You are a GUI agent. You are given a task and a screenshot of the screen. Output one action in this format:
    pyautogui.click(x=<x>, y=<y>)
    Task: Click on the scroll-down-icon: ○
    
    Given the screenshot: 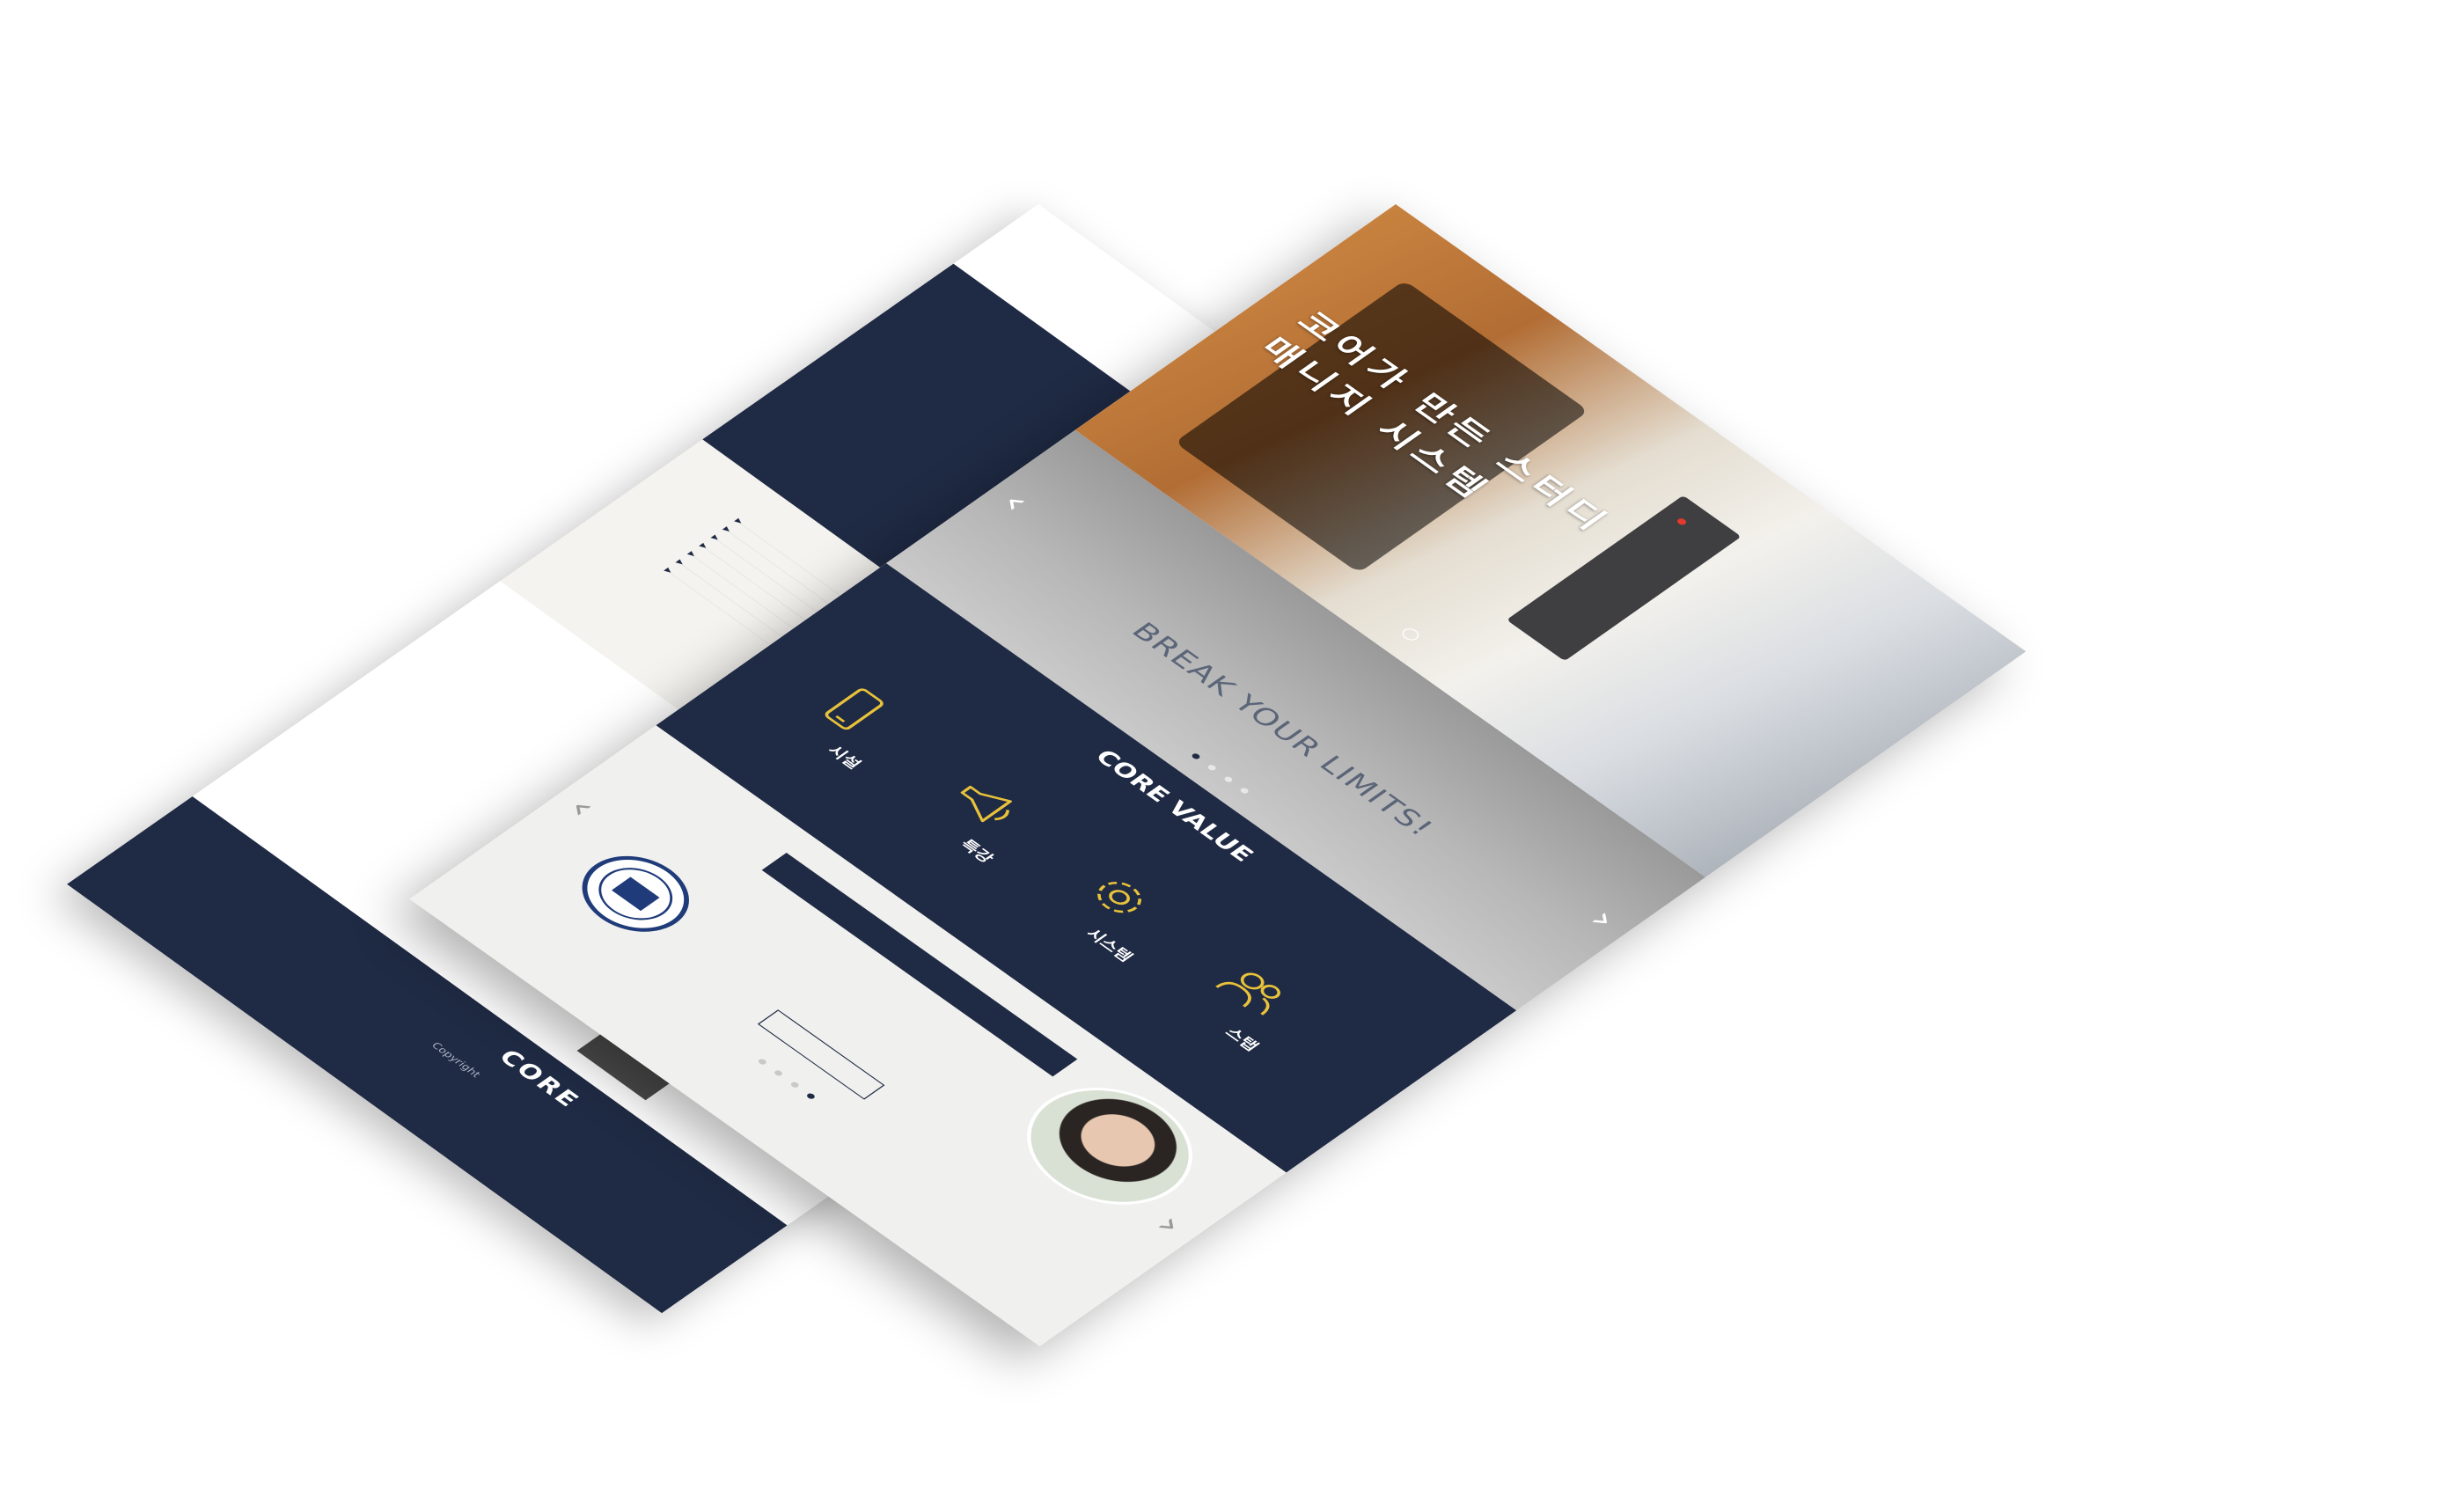 What is the action you would take?
    pyautogui.click(x=1411, y=634)
    